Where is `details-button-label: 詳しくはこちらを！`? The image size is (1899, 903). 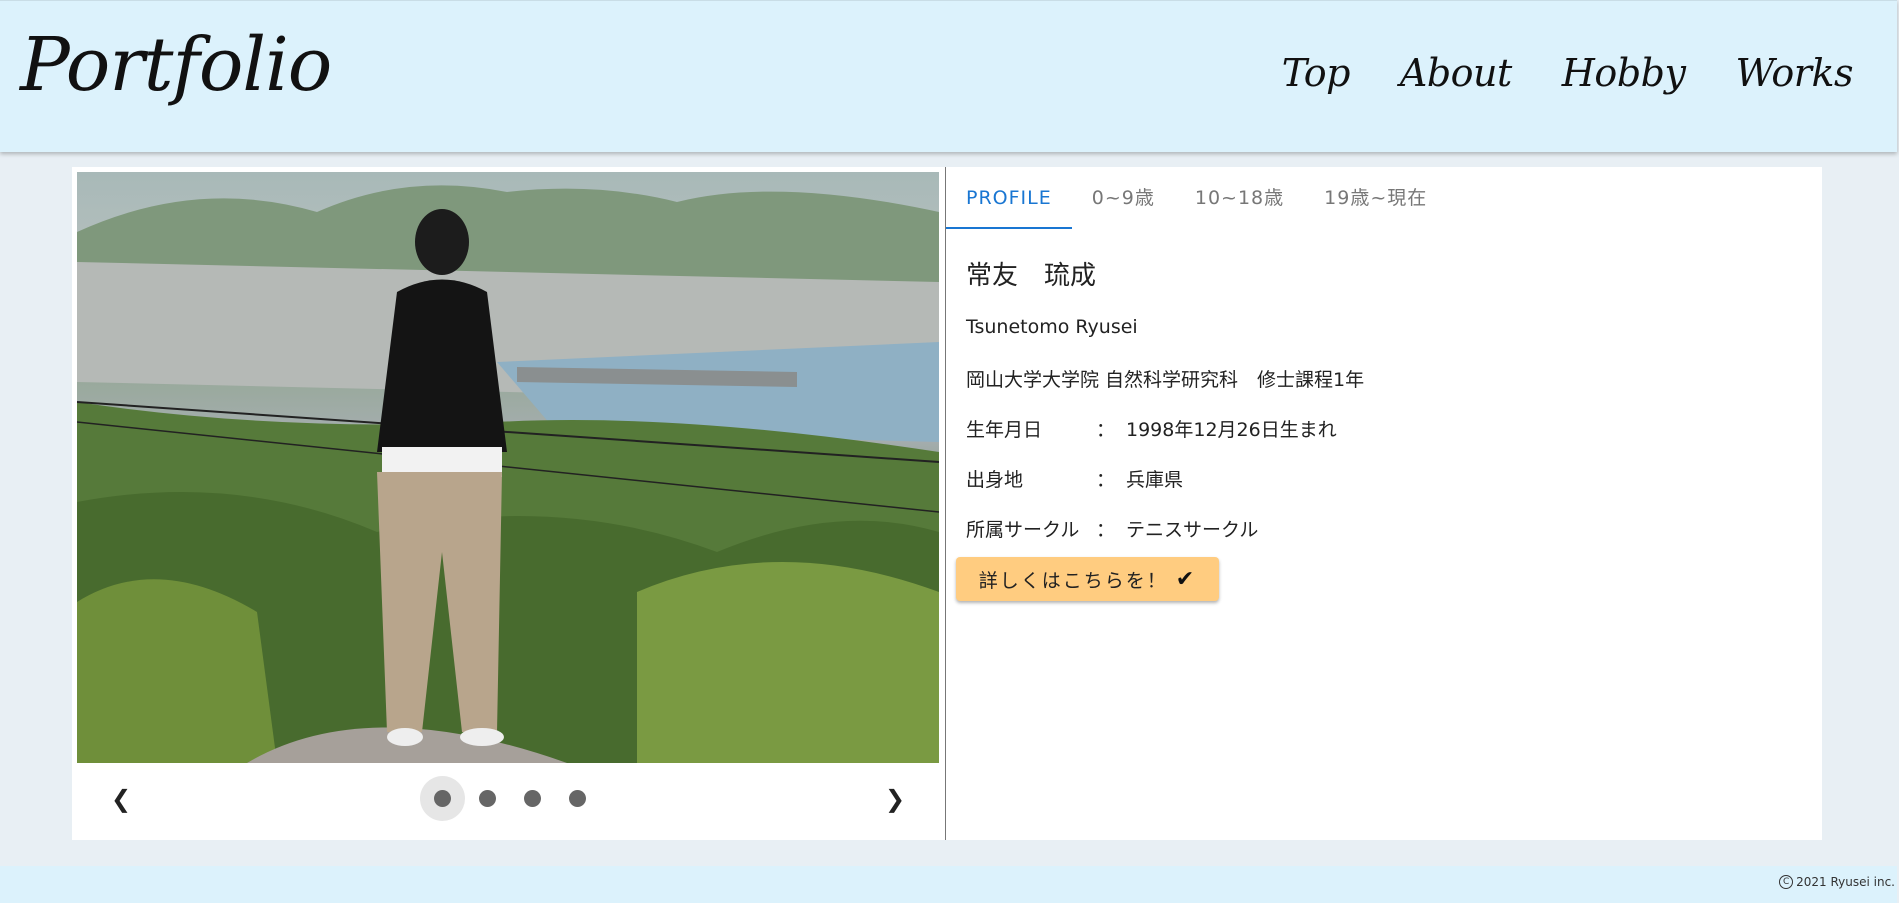
details-button-label: 詳しくはこちらを！ is located at coordinates (1073, 580).